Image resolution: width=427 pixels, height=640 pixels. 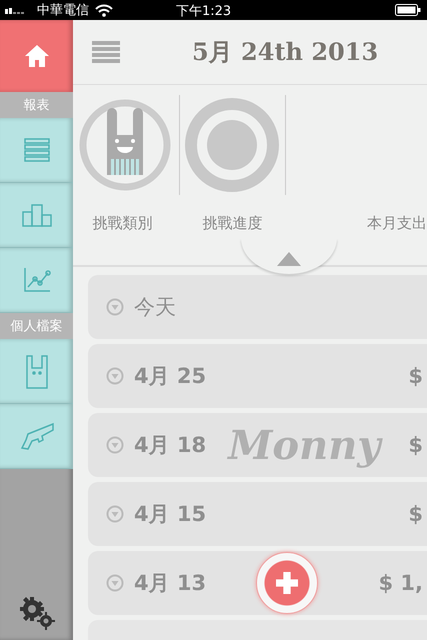 I want to click on status-time: 下午1:23, so click(x=204, y=11).